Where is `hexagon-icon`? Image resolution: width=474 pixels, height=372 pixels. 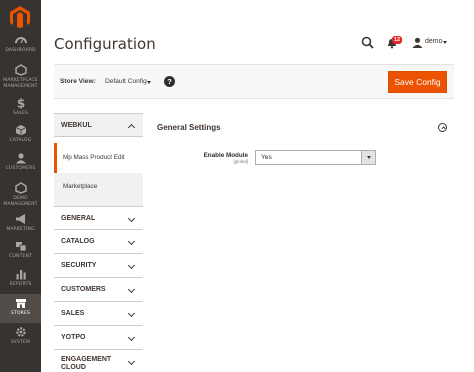
hexagon-icon is located at coordinates (20, 188).